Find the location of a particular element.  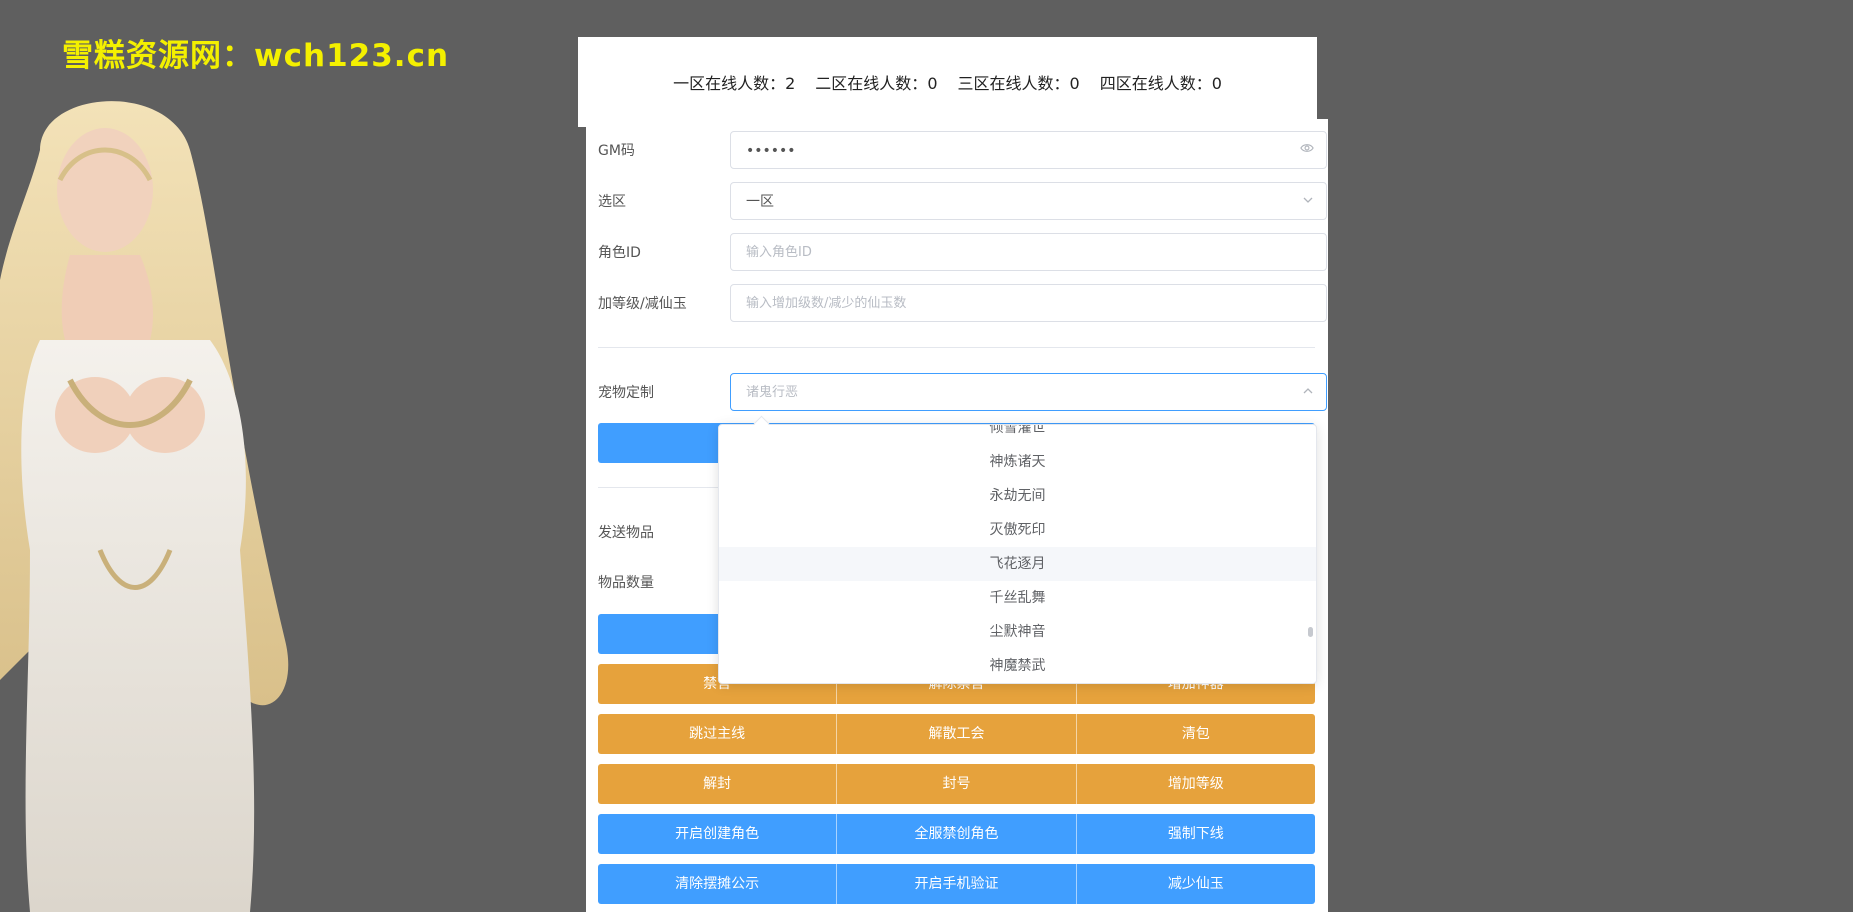

pet-row: 宠物定制 诸鬼行恶 is located at coordinates (962, 393).